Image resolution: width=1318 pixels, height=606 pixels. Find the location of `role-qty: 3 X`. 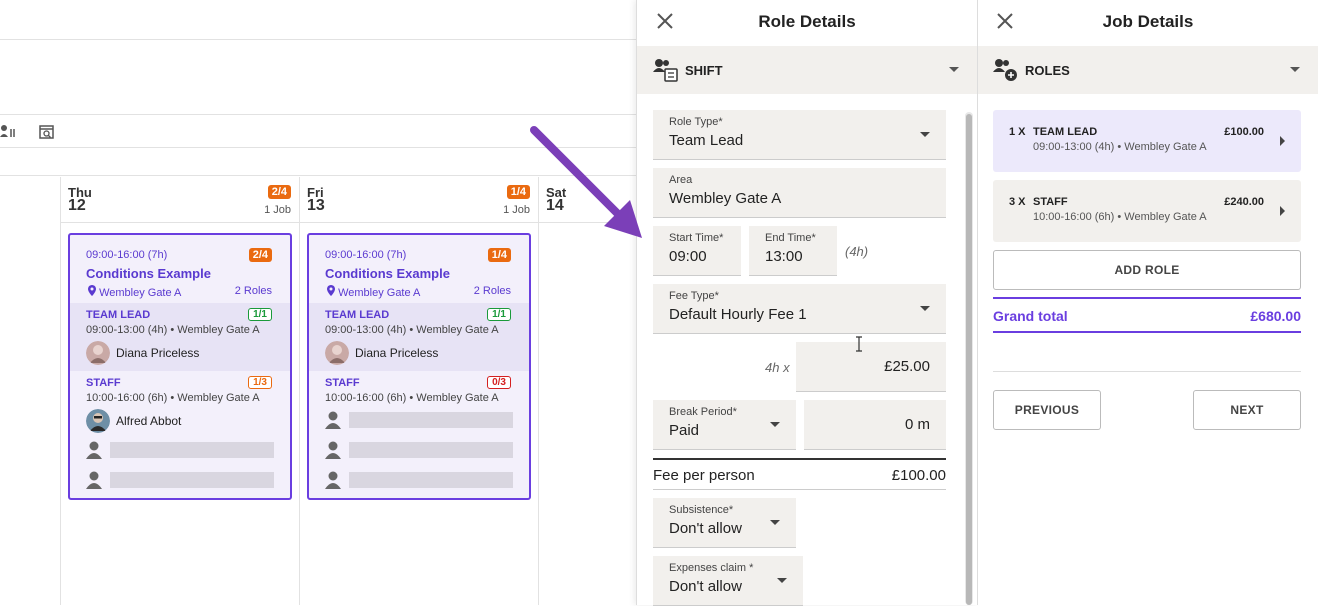

role-qty: 3 X is located at coordinates (1017, 202).